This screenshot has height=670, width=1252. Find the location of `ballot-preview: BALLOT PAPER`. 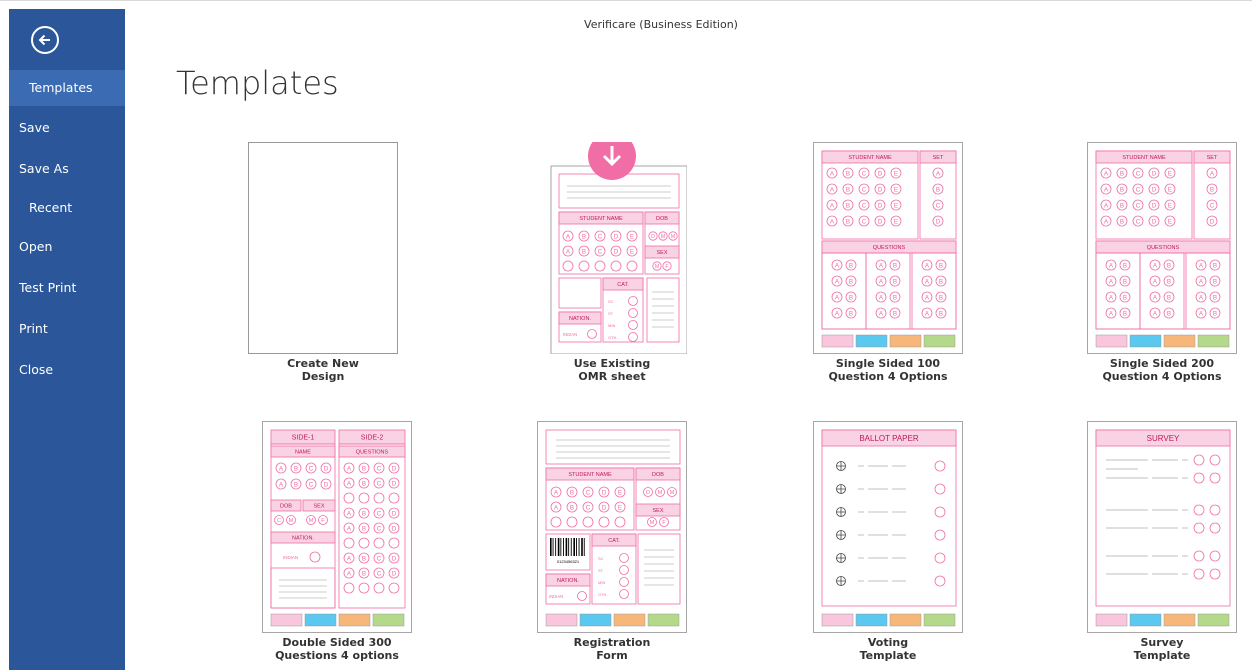

ballot-preview: BALLOT PAPER is located at coordinates (889, 528).